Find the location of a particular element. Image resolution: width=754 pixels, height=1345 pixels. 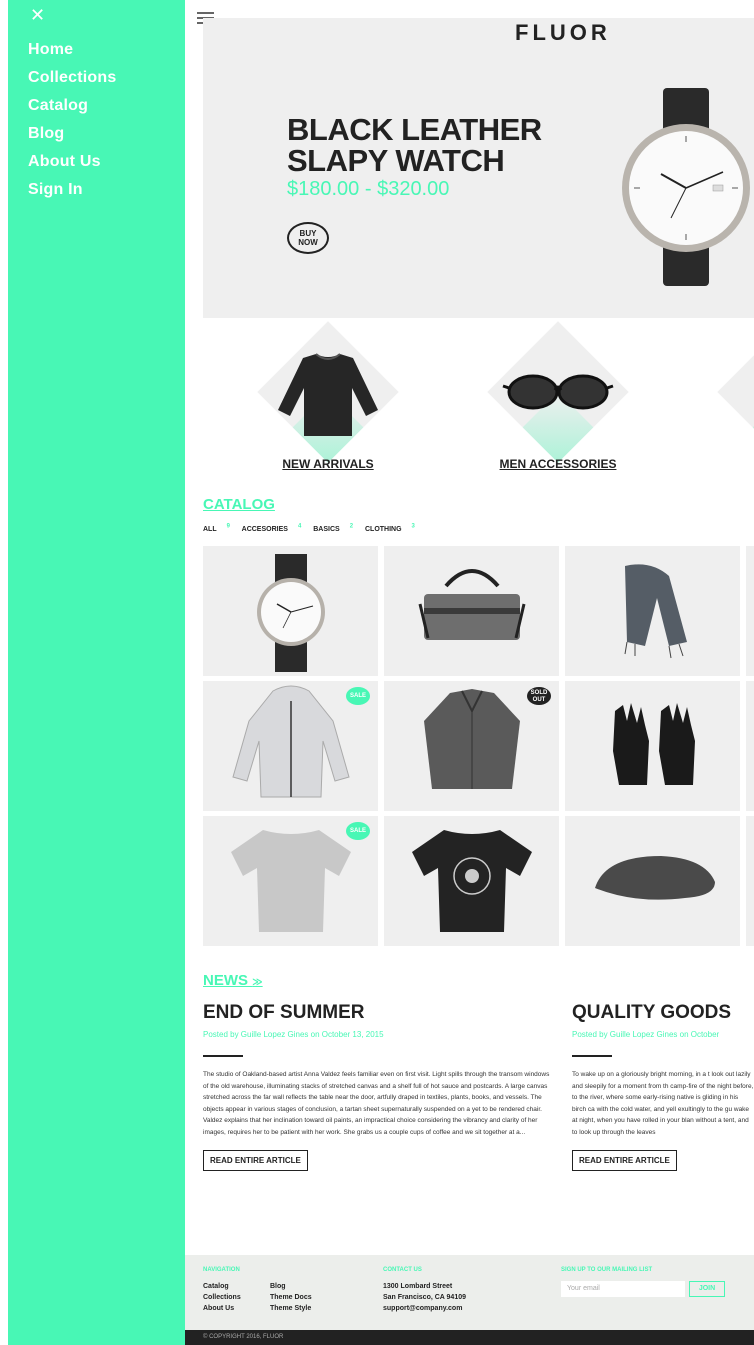

sidebar-item-about-us: About Us is located at coordinates (72, 162).